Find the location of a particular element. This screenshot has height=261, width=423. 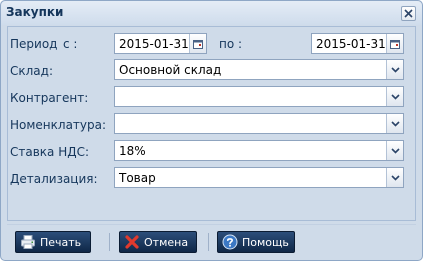

vat-label: Ставка НДС: is located at coordinates (50, 152).